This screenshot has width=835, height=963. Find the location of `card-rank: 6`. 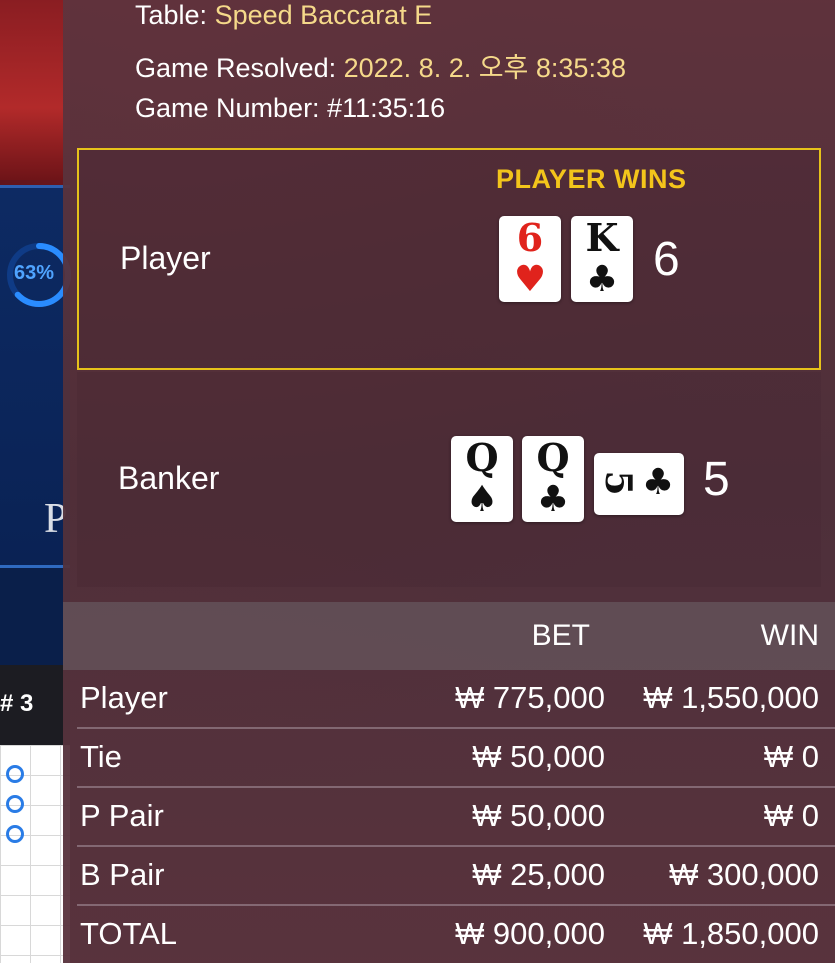

card-rank: 6 is located at coordinates (530, 237).